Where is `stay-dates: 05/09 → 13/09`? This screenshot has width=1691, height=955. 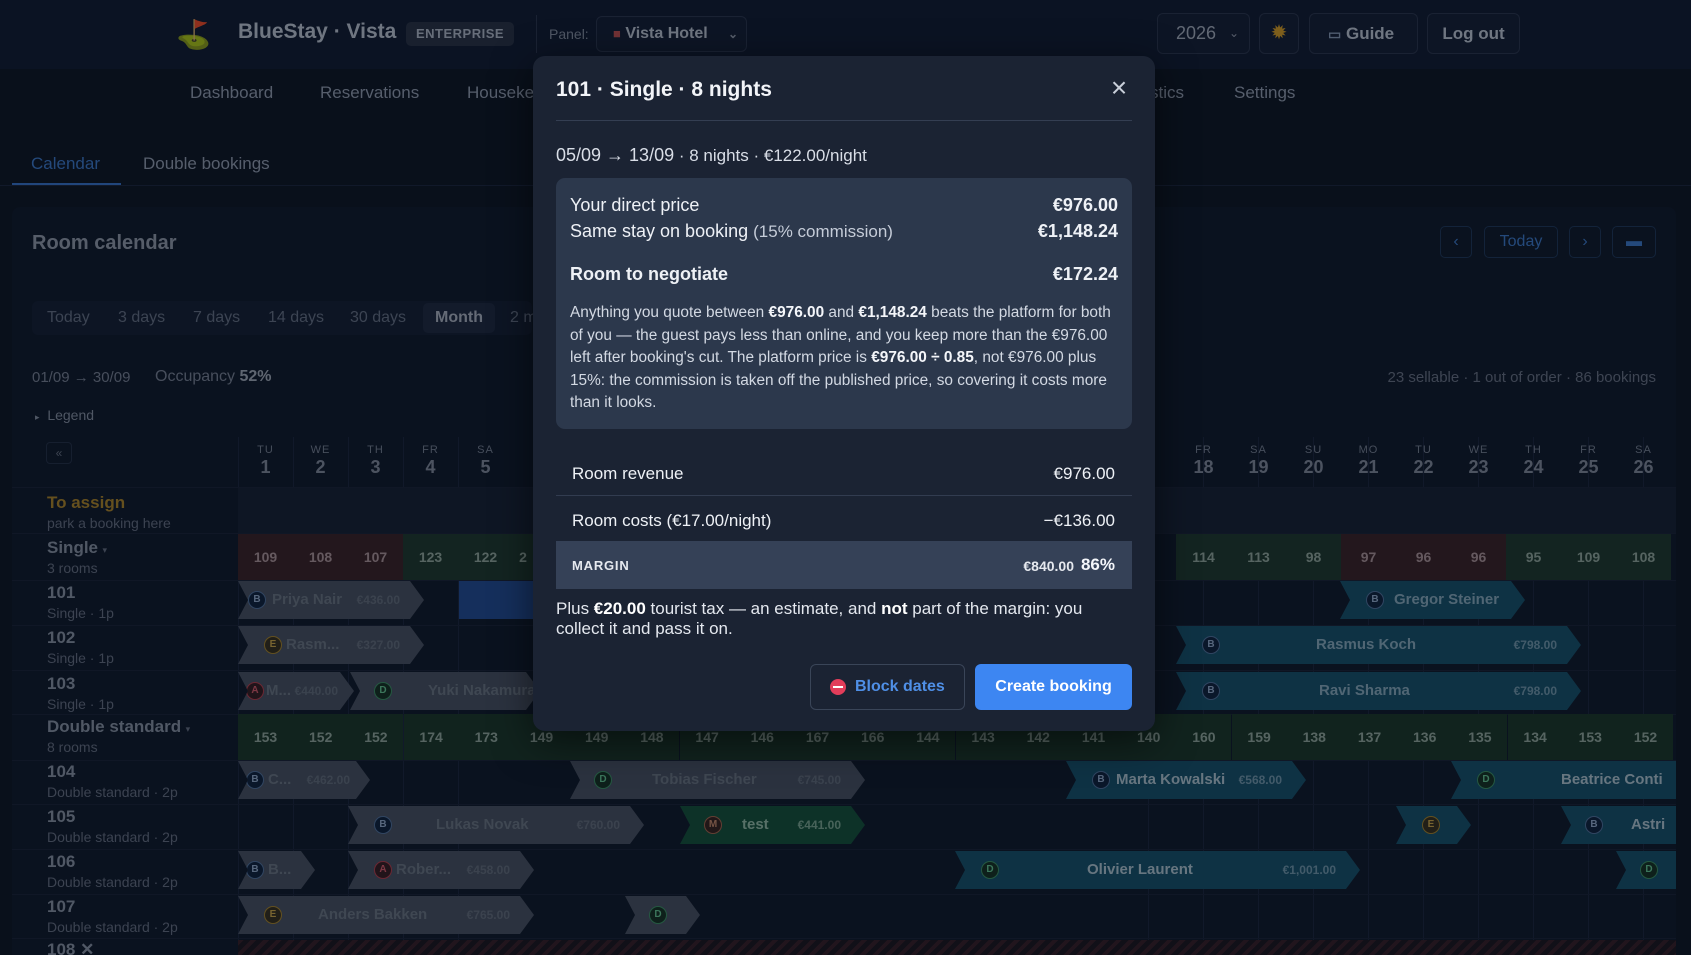
stay-dates: 05/09 → 13/09 is located at coordinates (615, 155).